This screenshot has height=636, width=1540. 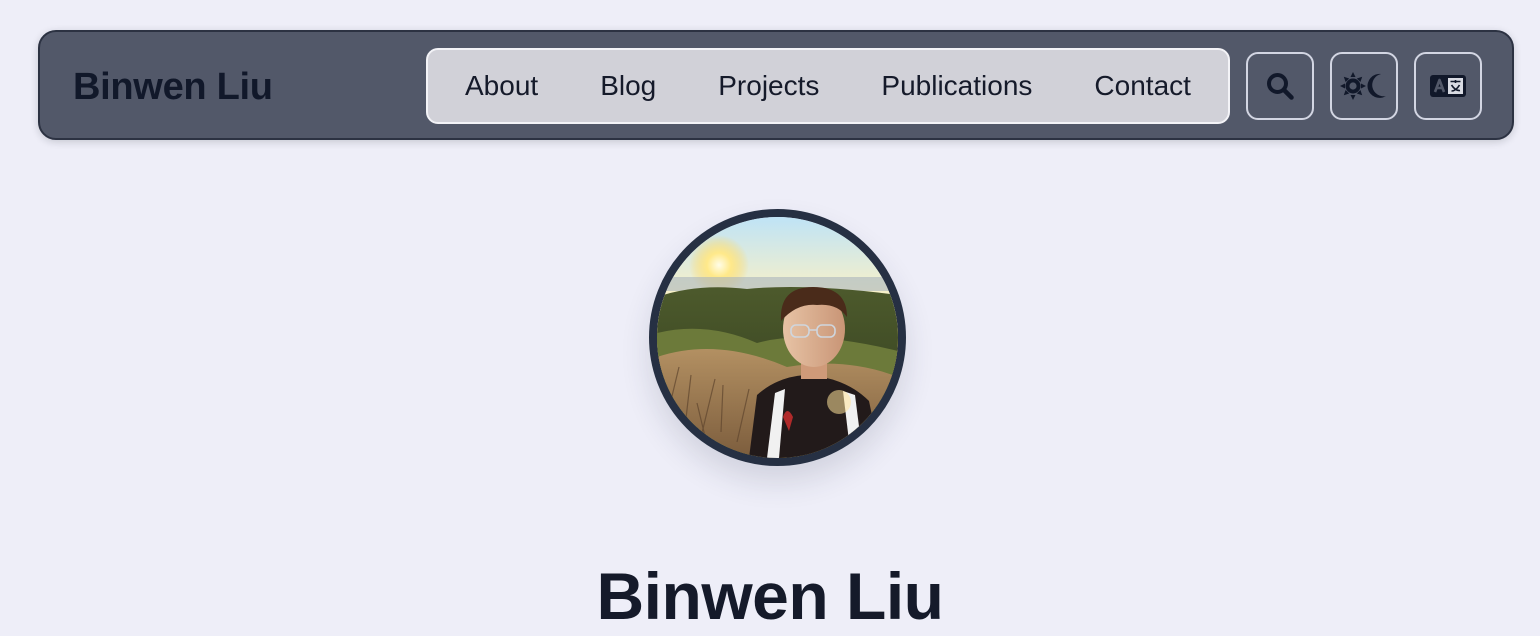 What do you see at coordinates (770, 596) in the screenshot?
I see `hero-name: Binwen Liu` at bounding box center [770, 596].